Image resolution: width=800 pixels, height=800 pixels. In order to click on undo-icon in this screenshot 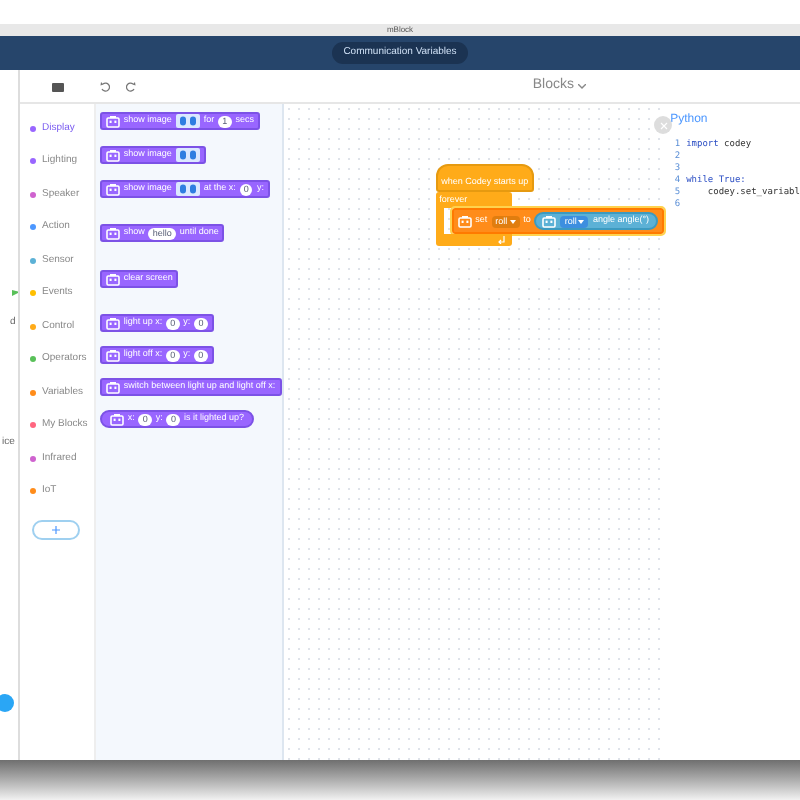, I will do `click(105, 86)`.